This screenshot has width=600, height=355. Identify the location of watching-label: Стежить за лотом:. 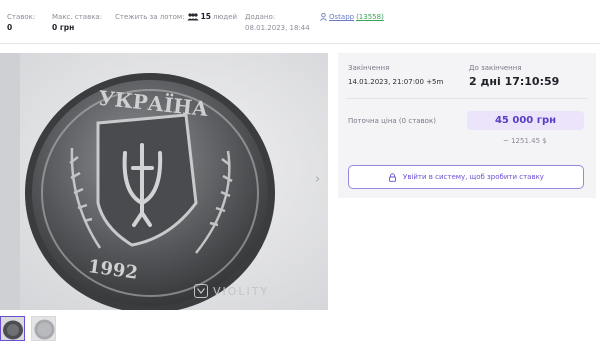
(150, 17).